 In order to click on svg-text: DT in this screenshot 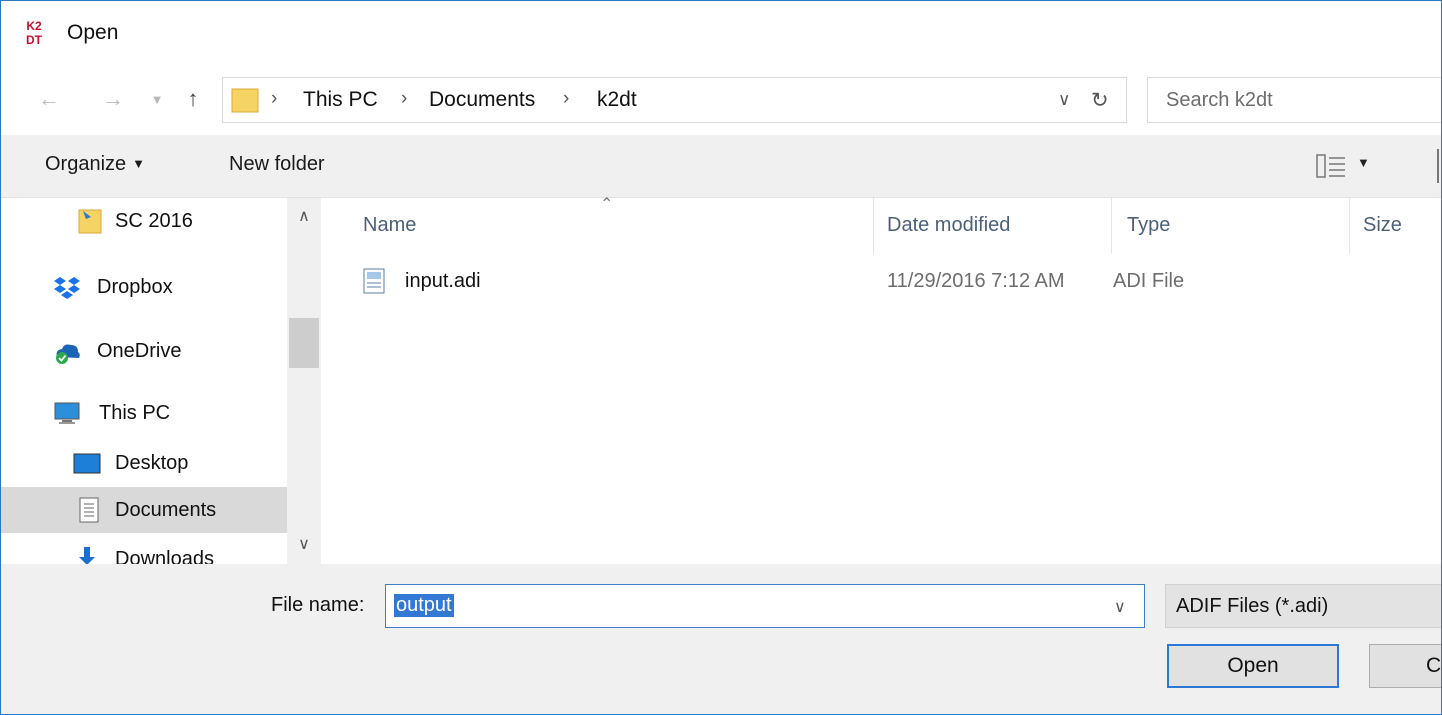, I will do `click(34, 39)`.